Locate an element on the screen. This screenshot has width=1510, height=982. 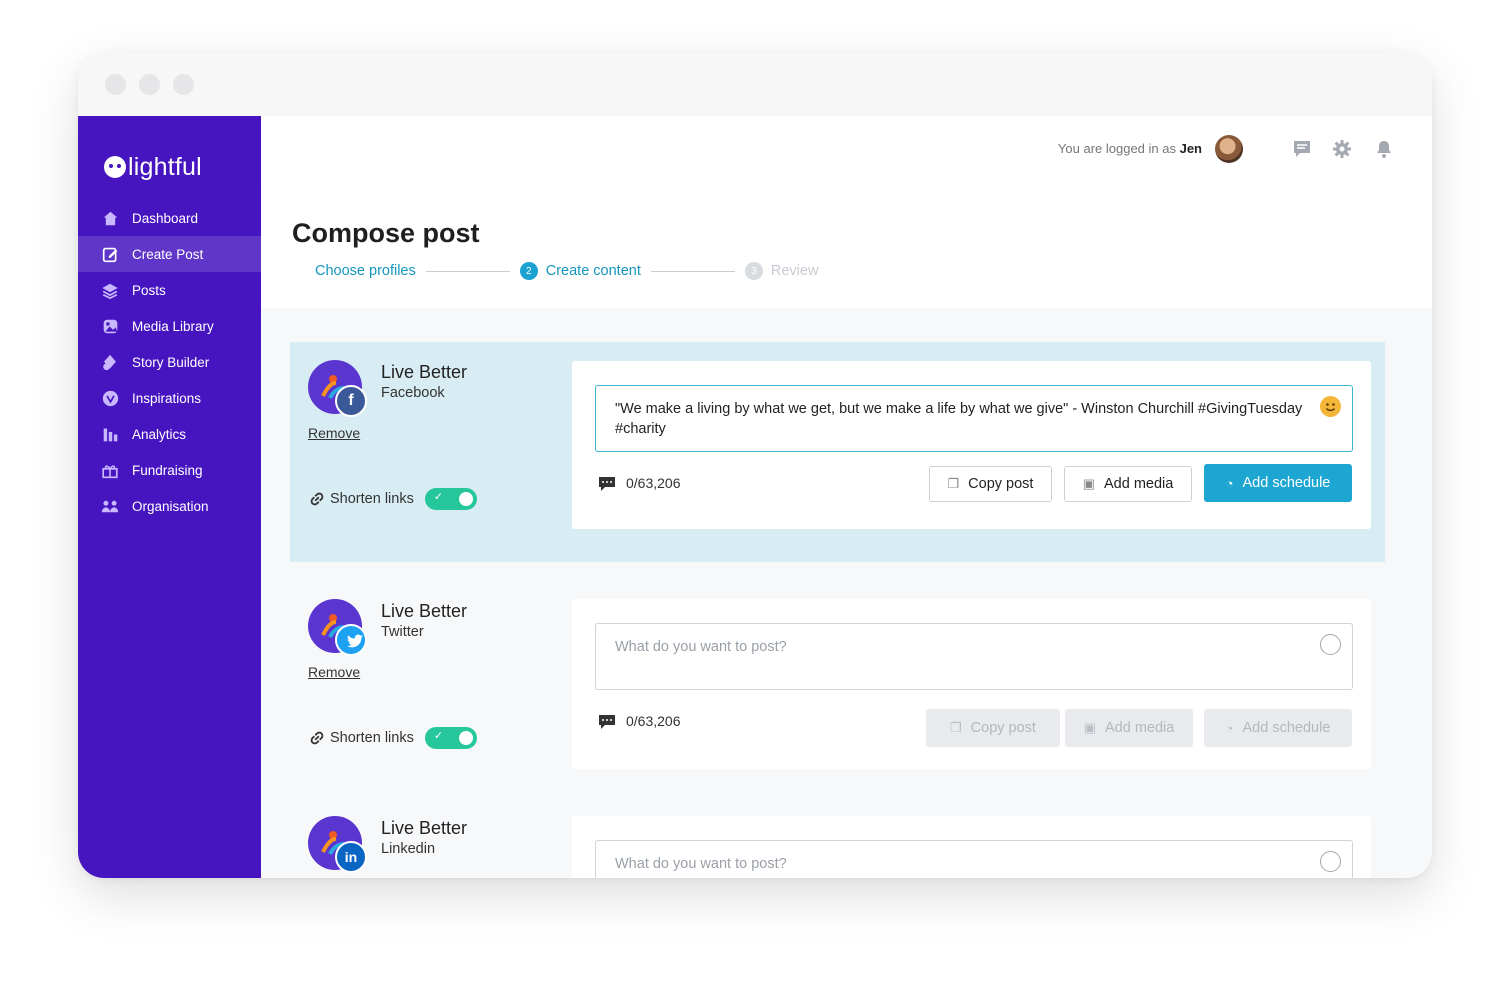
logo-face-icon is located at coordinates (115, 167).